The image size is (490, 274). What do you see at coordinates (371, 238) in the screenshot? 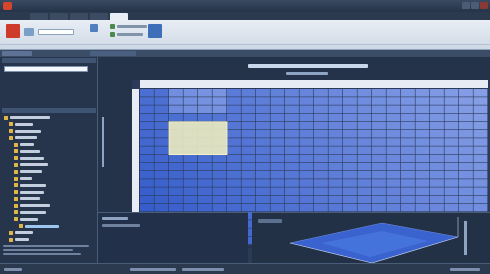
I see `surface-plot` at bounding box center [371, 238].